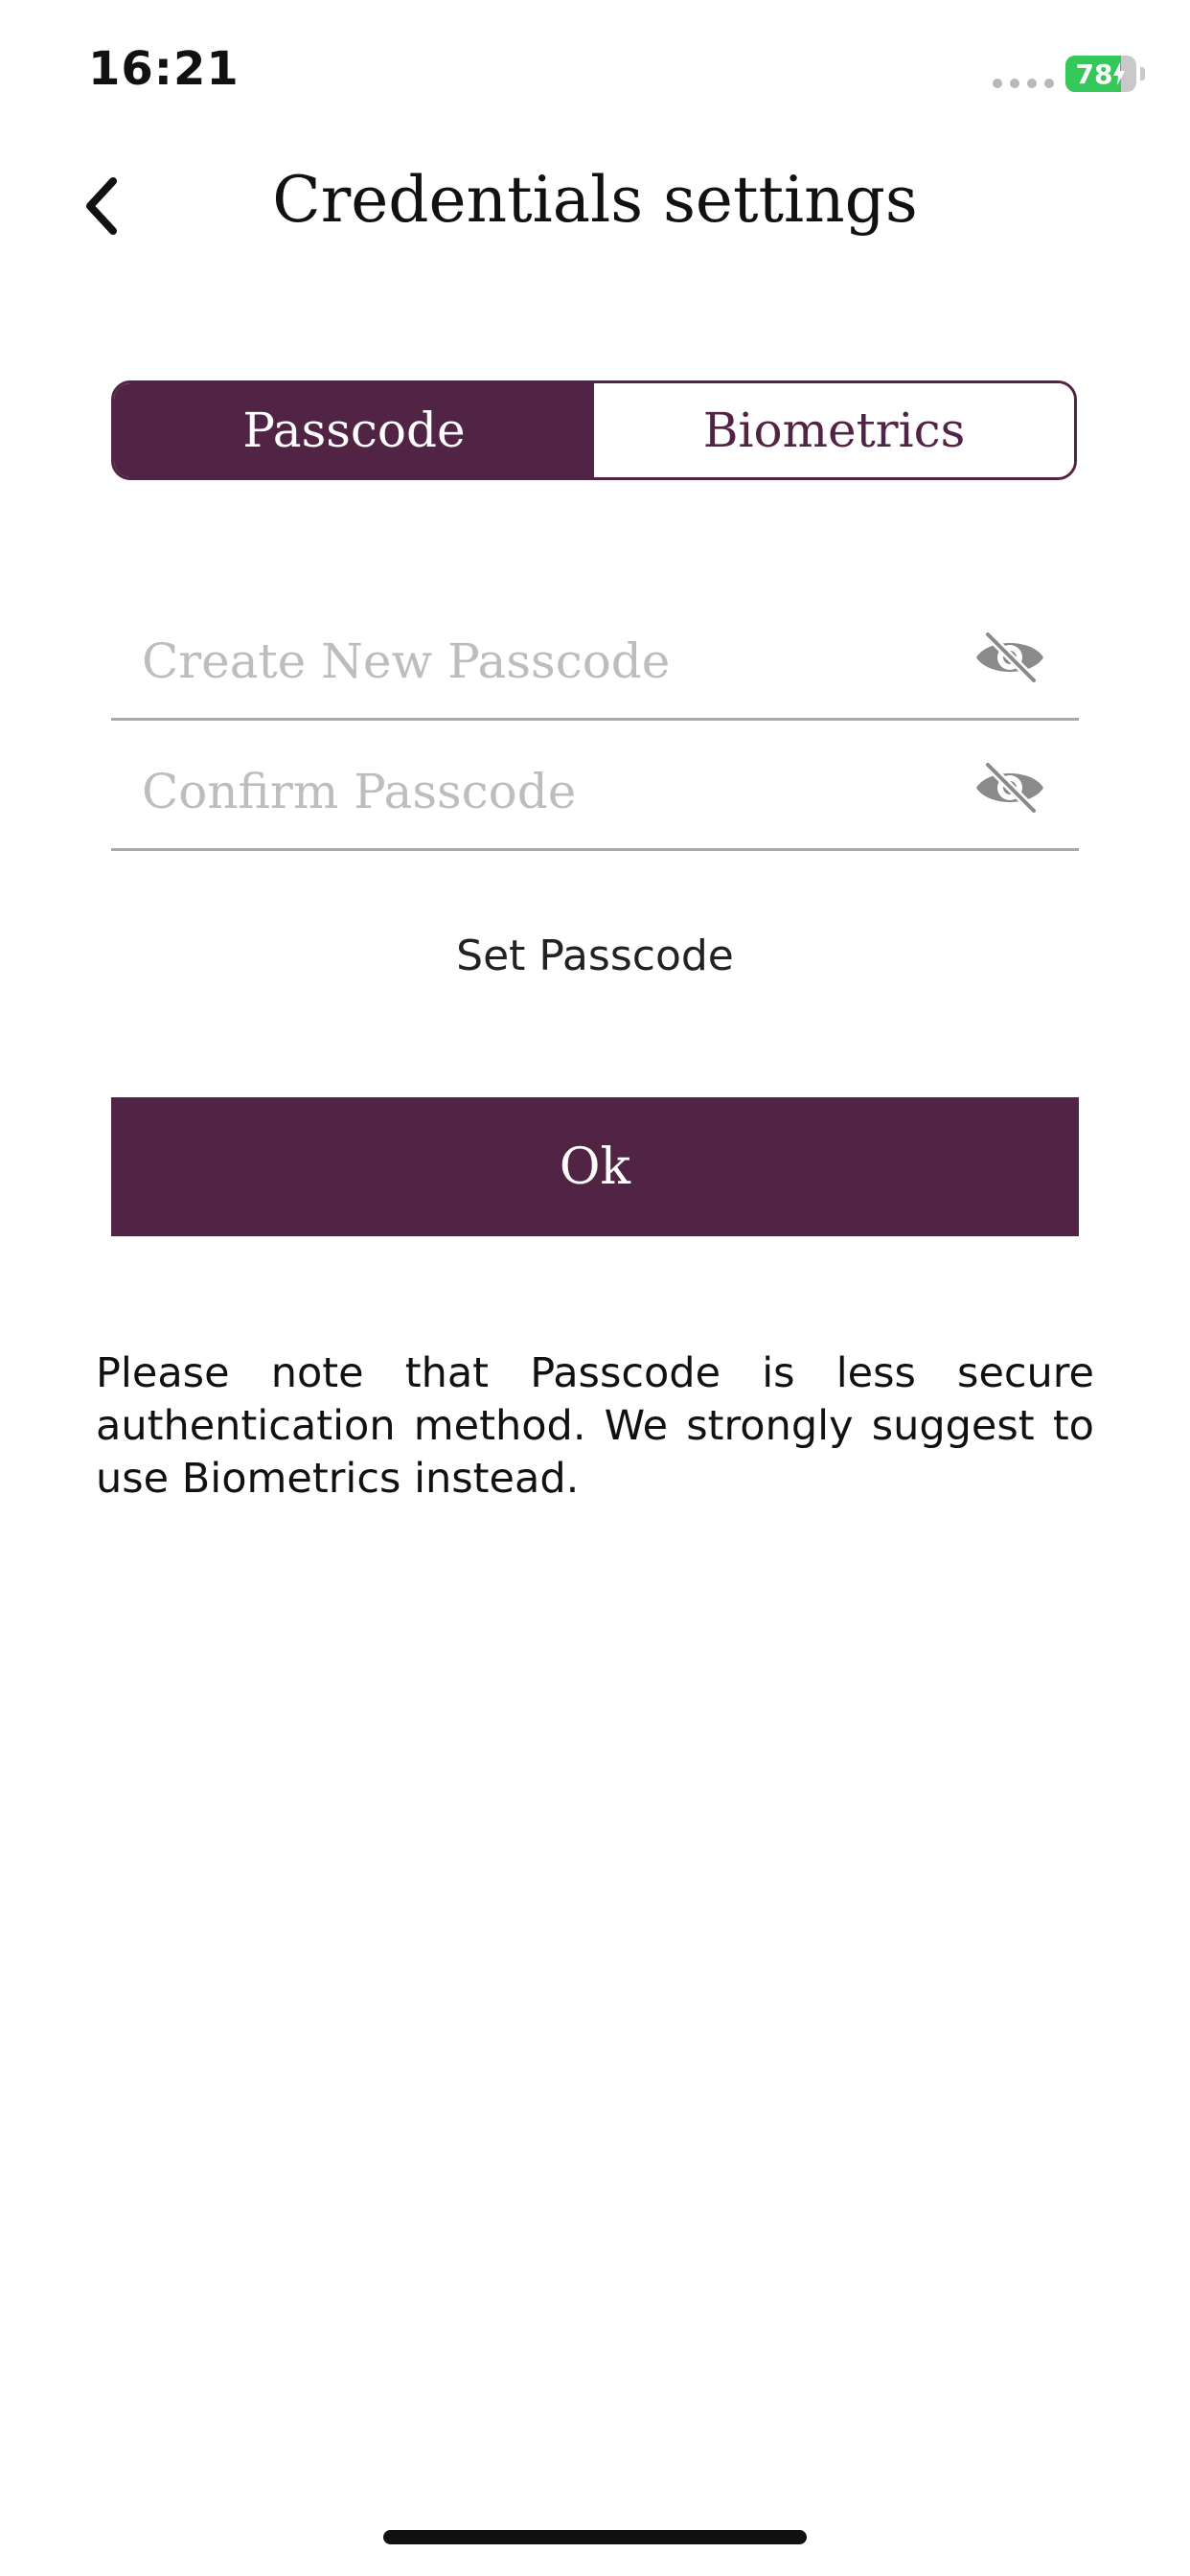 The width and height of the screenshot is (1190, 2576). I want to click on tab-biometrics: Biometrics, so click(834, 430).